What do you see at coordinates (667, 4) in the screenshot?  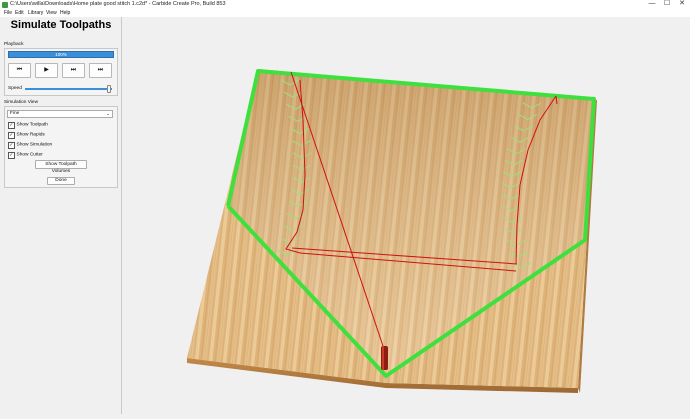 I see `maximize-button: ☐` at bounding box center [667, 4].